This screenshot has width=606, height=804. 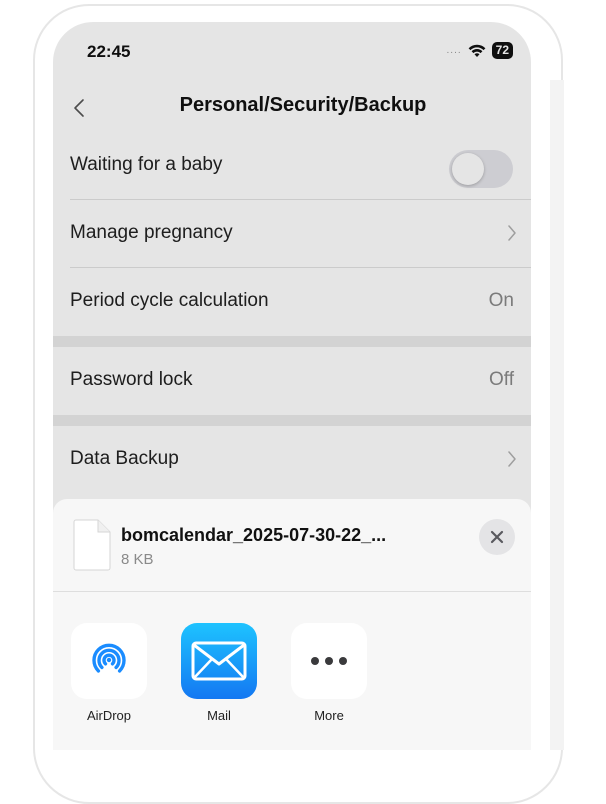 I want to click on close-icon, so click(x=497, y=537).